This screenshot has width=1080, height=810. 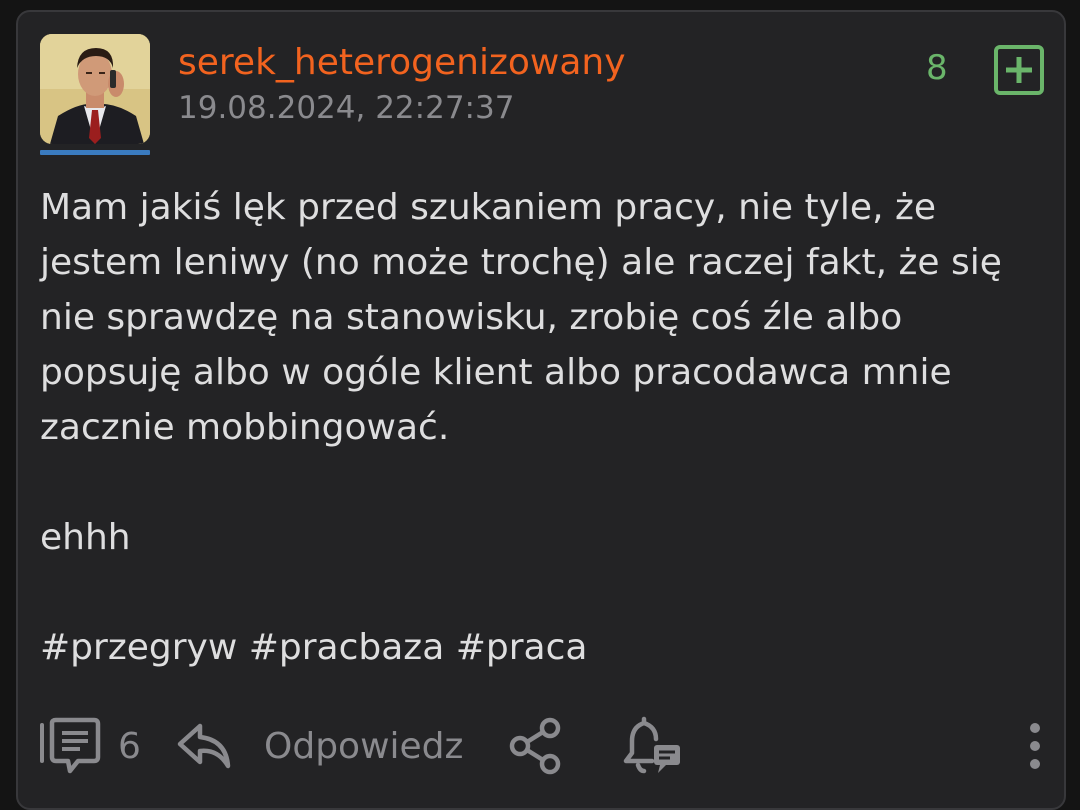 I want to click on comments-button: 6, so click(x=89, y=746).